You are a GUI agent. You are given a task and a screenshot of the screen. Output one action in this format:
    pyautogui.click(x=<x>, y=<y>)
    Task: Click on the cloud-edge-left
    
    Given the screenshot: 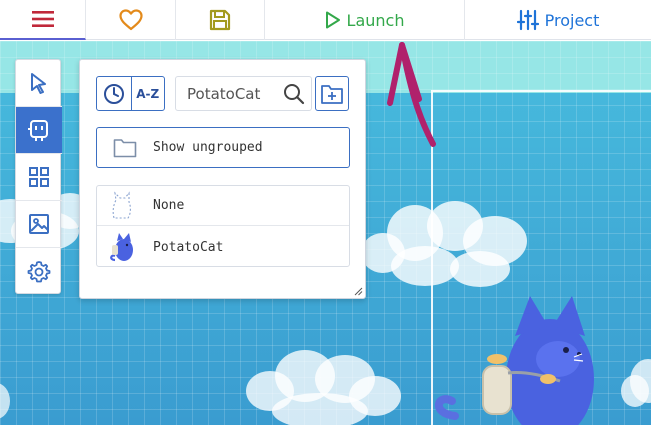 What is the action you would take?
    pyautogui.click(x=5, y=401)
    